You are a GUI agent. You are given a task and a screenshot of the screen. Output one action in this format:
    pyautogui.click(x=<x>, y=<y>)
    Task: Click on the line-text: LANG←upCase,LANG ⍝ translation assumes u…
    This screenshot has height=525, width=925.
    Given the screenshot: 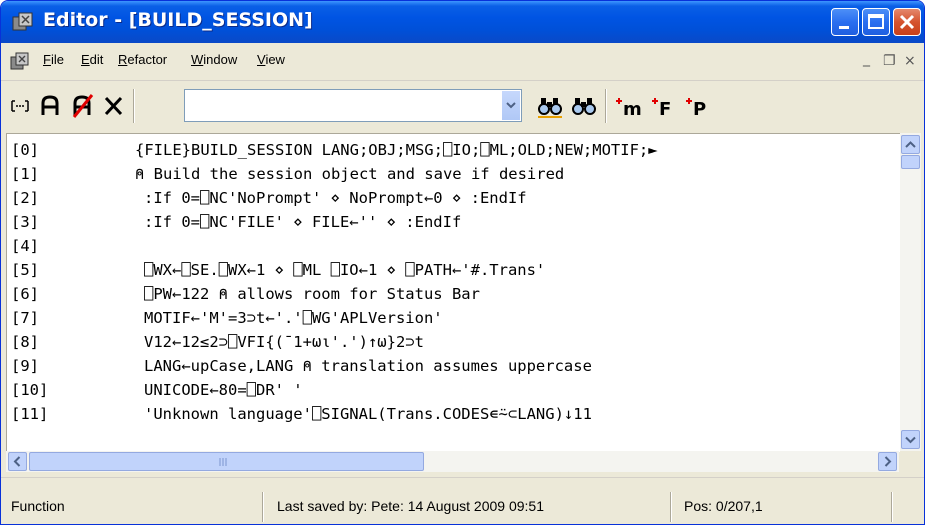 What is the action you would take?
    pyautogui.click(x=368, y=366)
    